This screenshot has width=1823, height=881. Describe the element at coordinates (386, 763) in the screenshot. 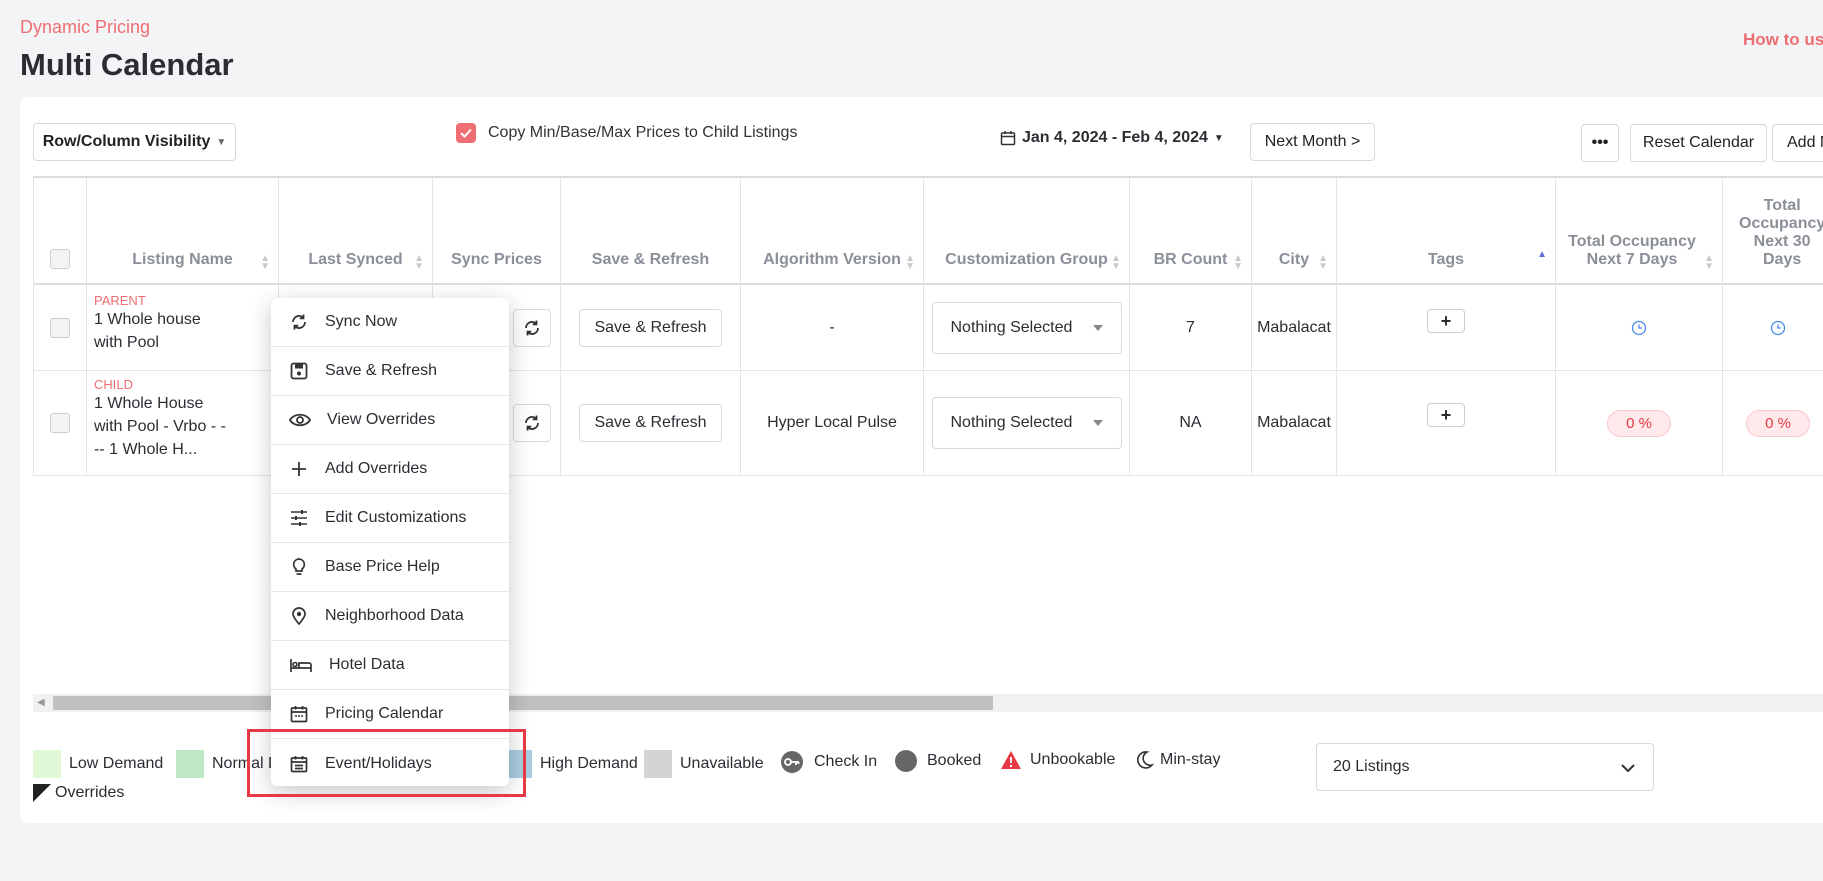

I see `event-holidays-highlight` at that location.